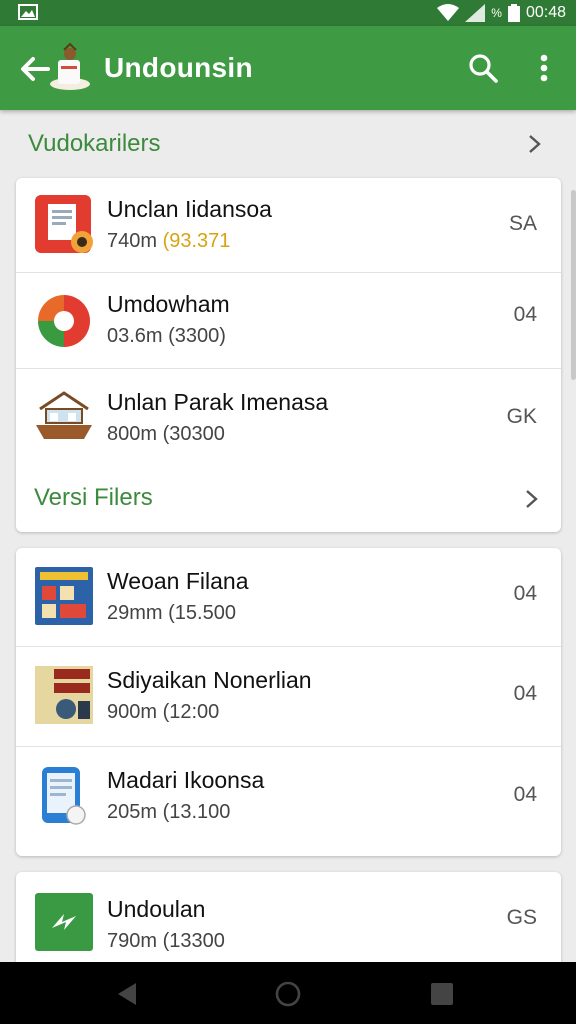 This screenshot has height=1024, width=576. What do you see at coordinates (94, 143) in the screenshot?
I see `section-title: Vudokarilers` at bounding box center [94, 143].